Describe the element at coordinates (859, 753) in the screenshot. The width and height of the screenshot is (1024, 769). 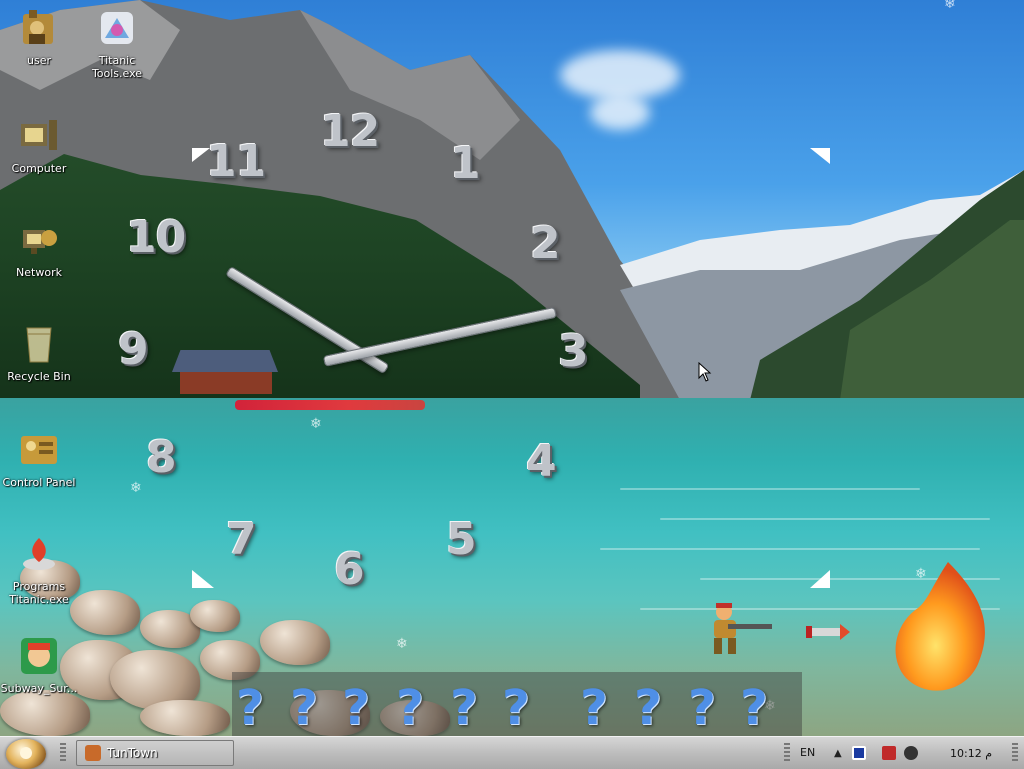
I see `tray-app-icon` at that location.